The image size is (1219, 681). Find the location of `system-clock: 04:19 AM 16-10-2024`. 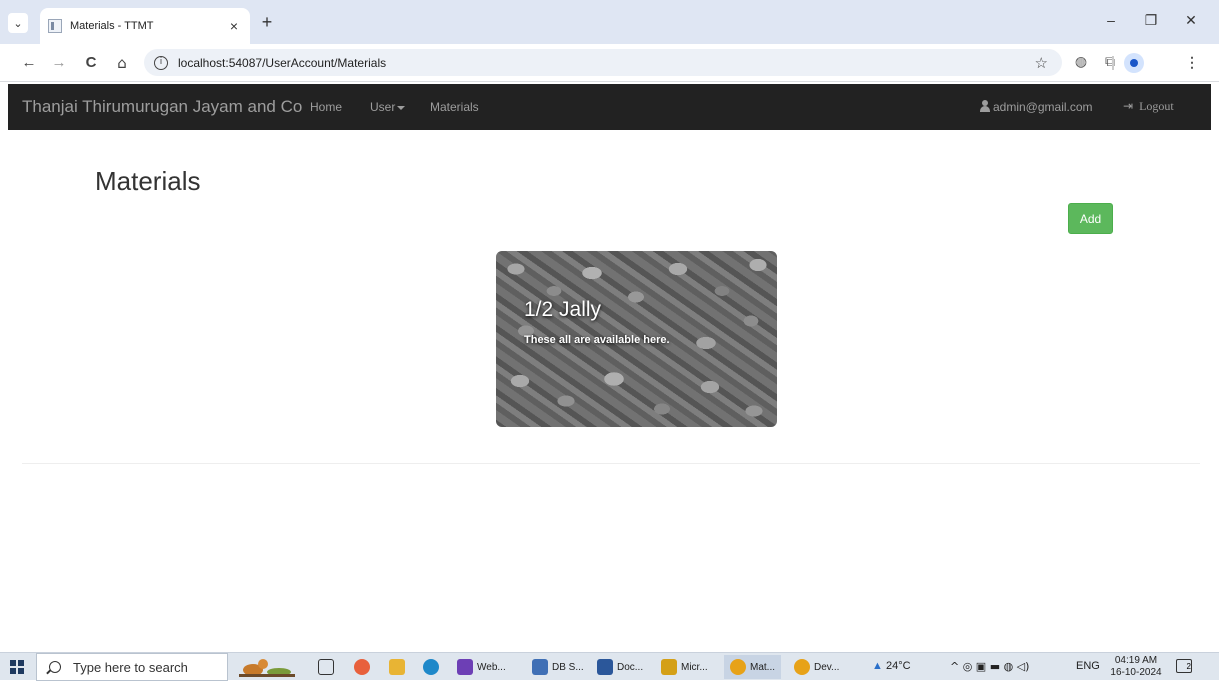

system-clock: 04:19 AM 16-10-2024 is located at coordinates (1136, 667).